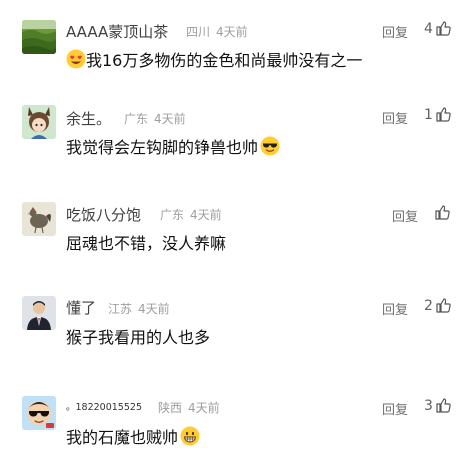  I want to click on like-button: 4, so click(438, 28).